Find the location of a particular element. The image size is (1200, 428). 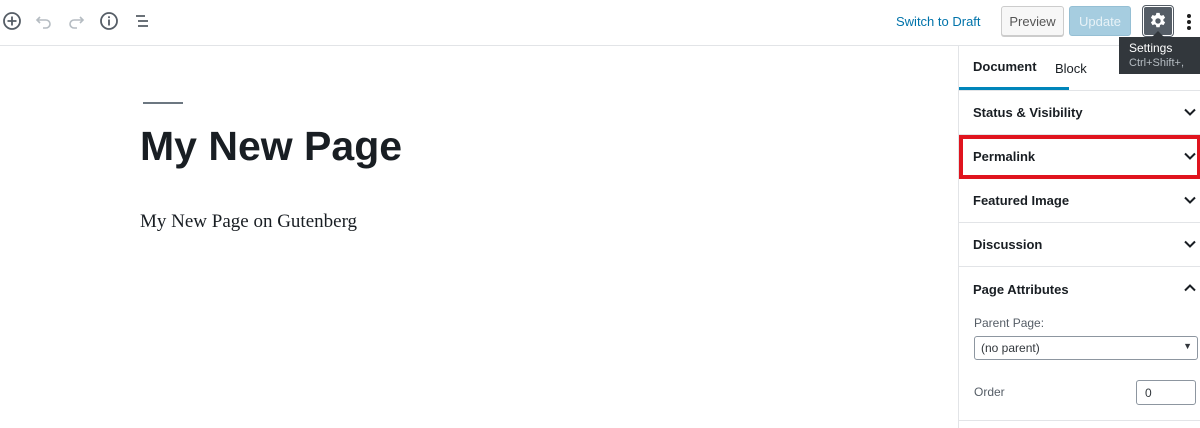

panel-divider is located at coordinates (1079, 420).